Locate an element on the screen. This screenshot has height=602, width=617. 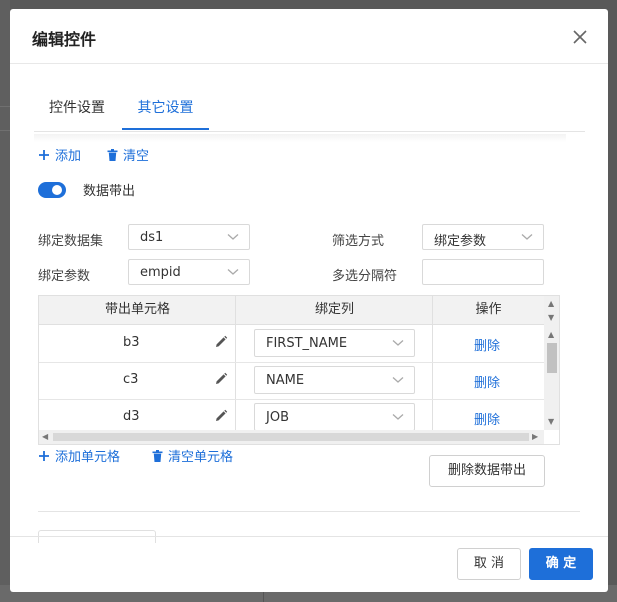
clear-cells-button: 清空单元格 is located at coordinates (192, 455).